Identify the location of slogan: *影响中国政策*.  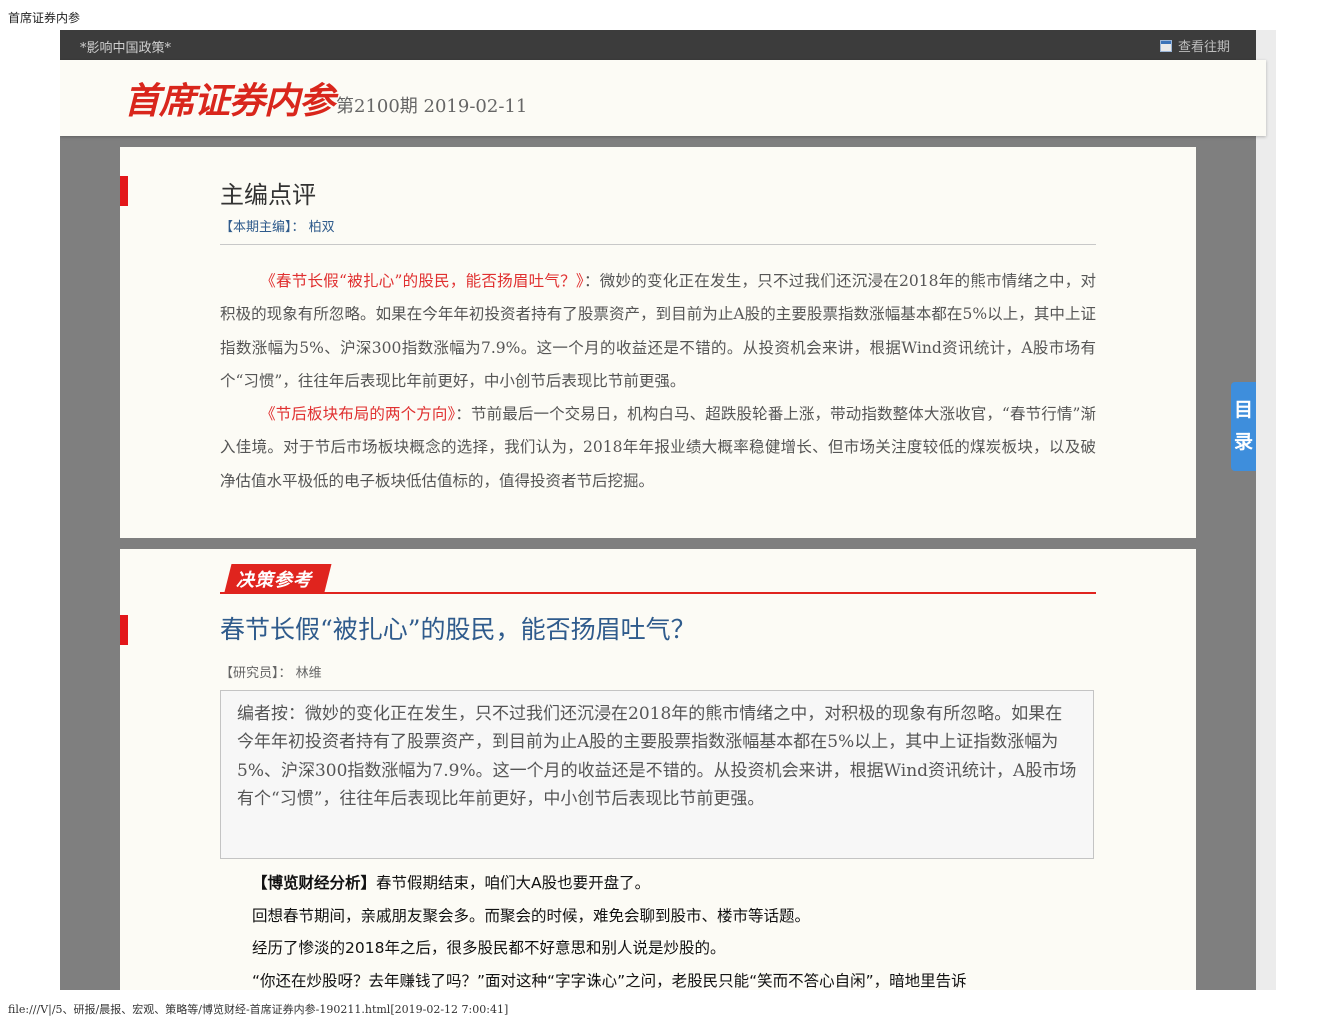
(126, 48).